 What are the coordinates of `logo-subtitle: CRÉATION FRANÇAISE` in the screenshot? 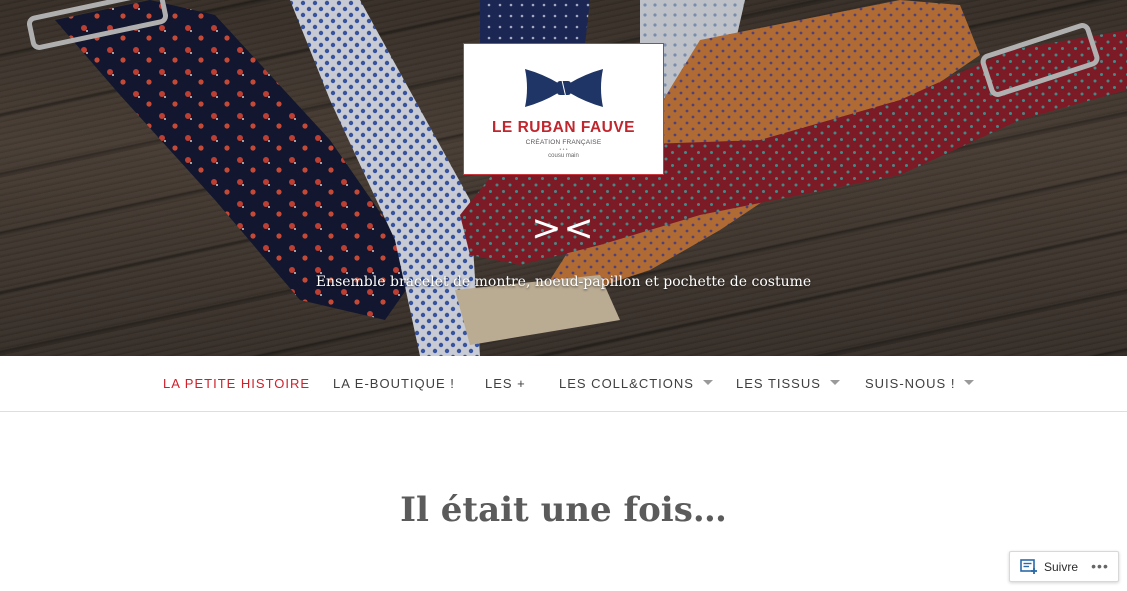 It's located at (563, 142).